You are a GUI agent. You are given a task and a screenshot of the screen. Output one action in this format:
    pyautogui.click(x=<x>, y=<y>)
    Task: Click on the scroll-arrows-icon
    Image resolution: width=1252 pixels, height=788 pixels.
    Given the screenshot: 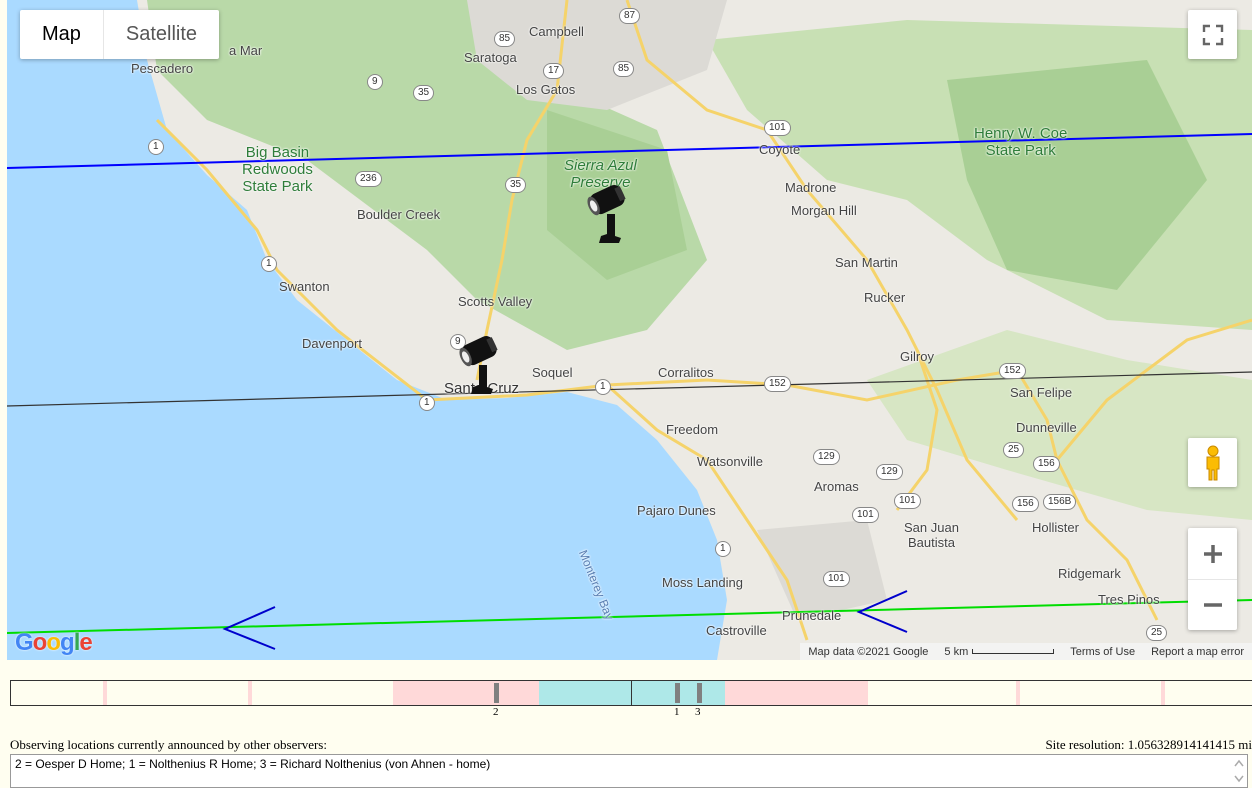 What is the action you would take?
    pyautogui.click(x=1239, y=771)
    